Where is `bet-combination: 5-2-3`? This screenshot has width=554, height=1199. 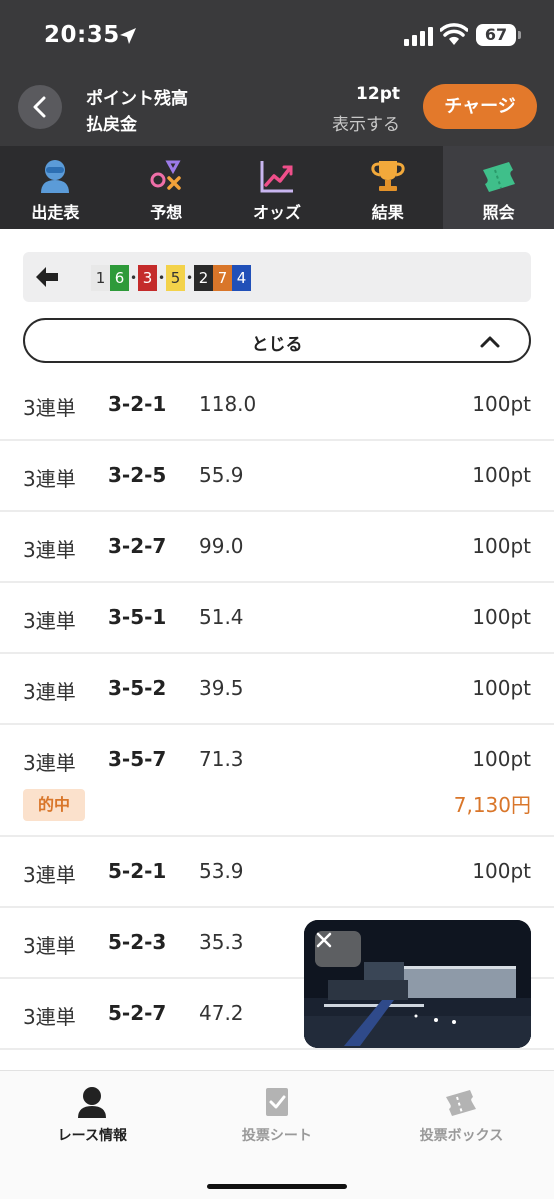 bet-combination: 5-2-3 is located at coordinates (137, 942).